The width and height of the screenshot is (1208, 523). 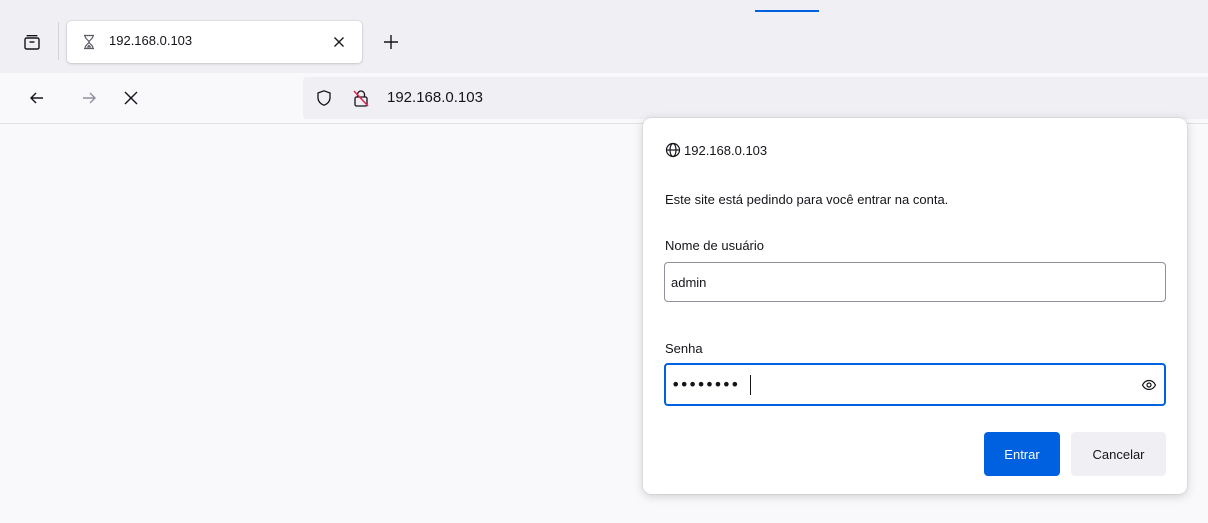 I want to click on arrow-left-icon, so click(x=36, y=98).